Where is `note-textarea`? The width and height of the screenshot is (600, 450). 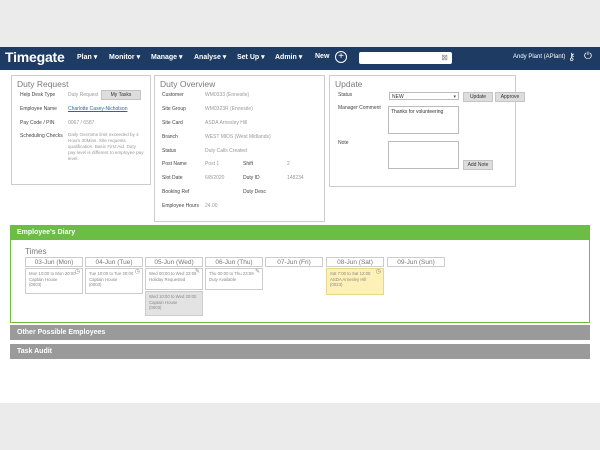 note-textarea is located at coordinates (423, 155).